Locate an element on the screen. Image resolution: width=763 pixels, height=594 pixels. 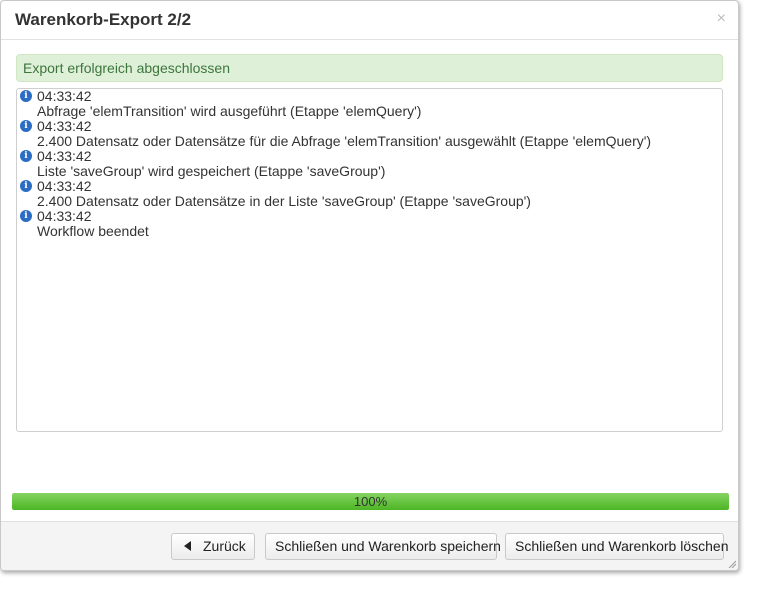
arrow-left-icon is located at coordinates (187, 546).